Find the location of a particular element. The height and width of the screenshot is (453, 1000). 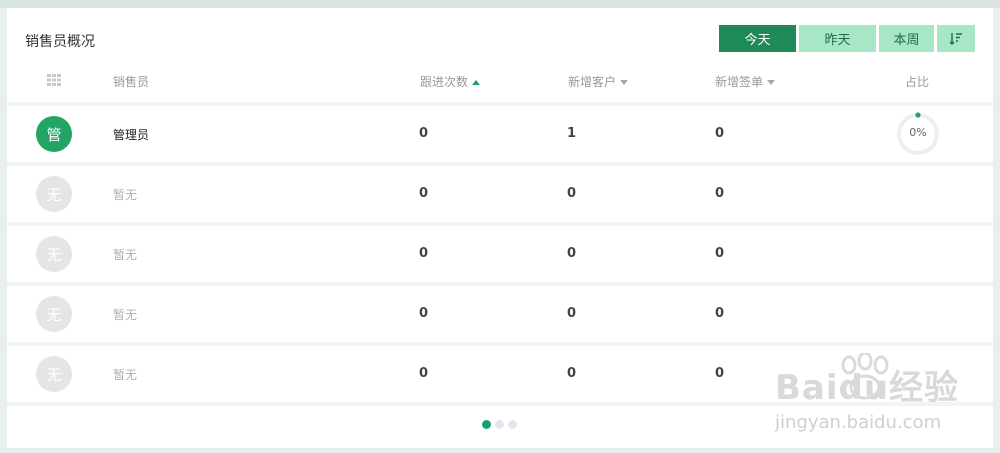

yesterday-button: 昨天 is located at coordinates (837, 38).